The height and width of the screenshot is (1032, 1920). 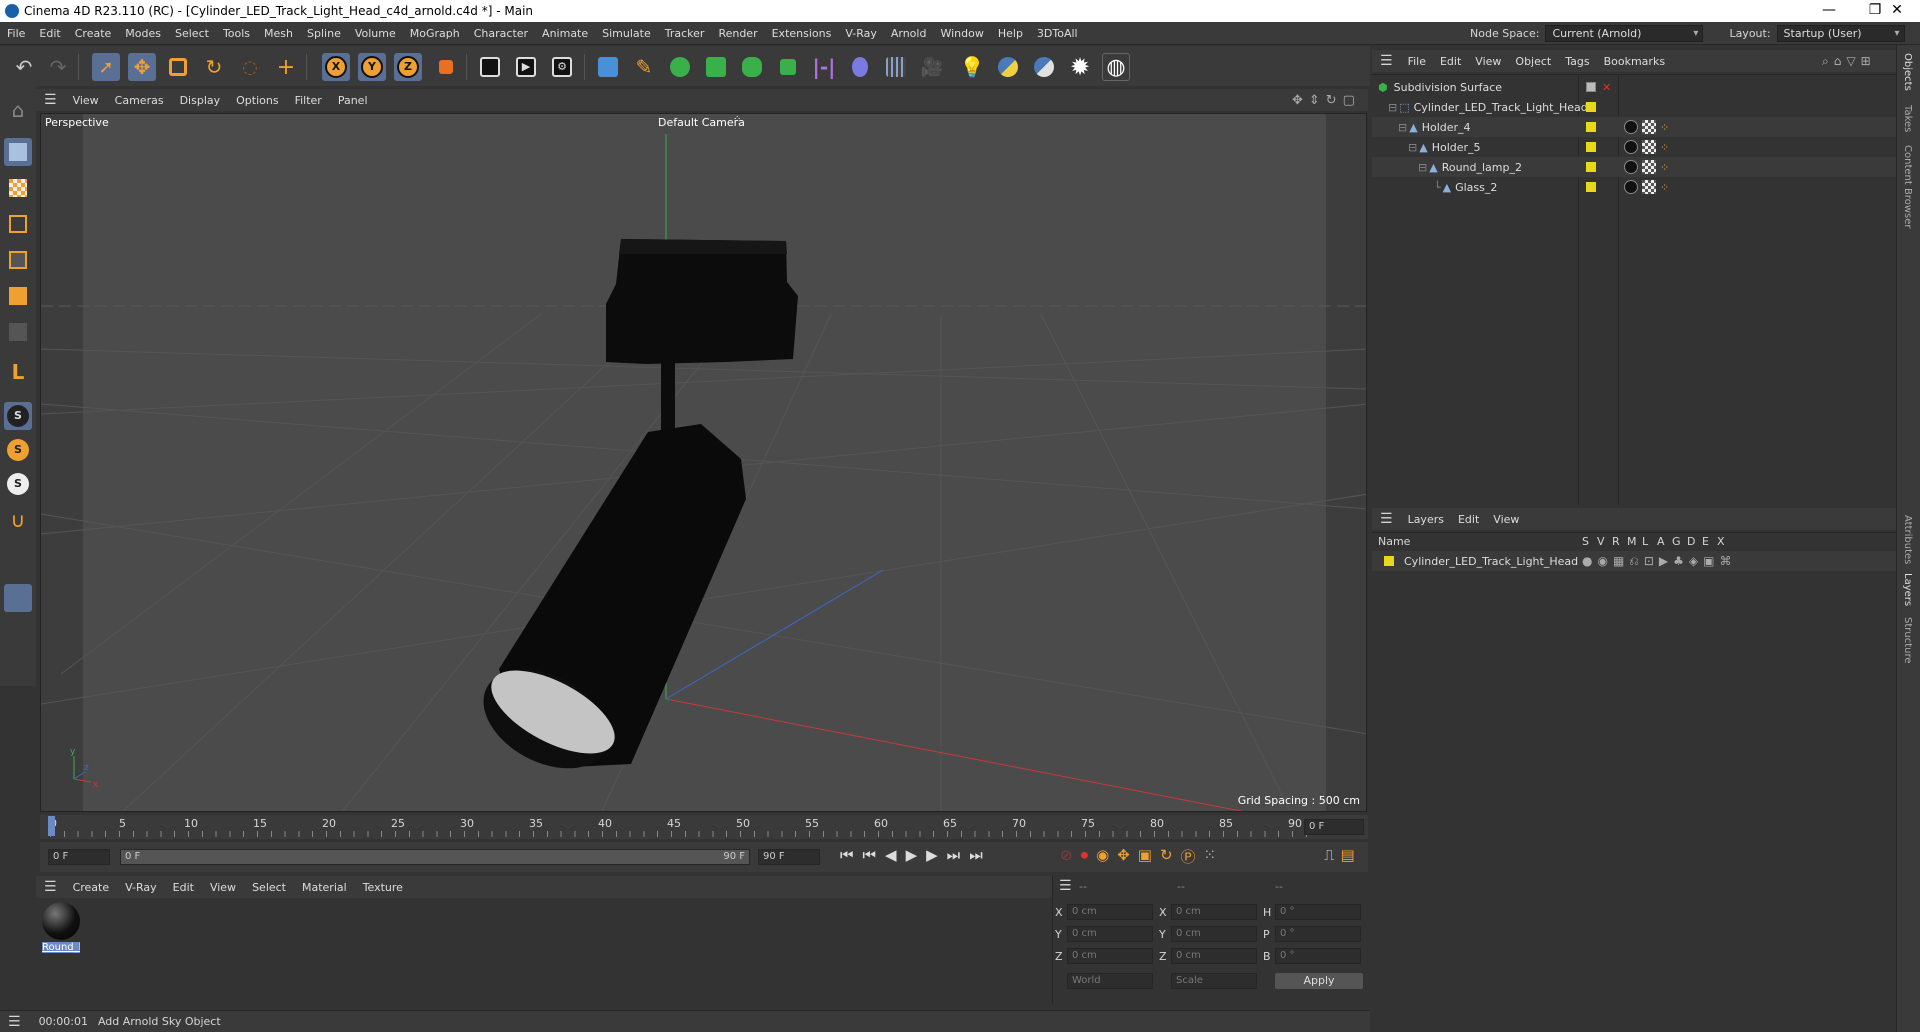 What do you see at coordinates (18, 152) in the screenshot?
I see `model-mode-button` at bounding box center [18, 152].